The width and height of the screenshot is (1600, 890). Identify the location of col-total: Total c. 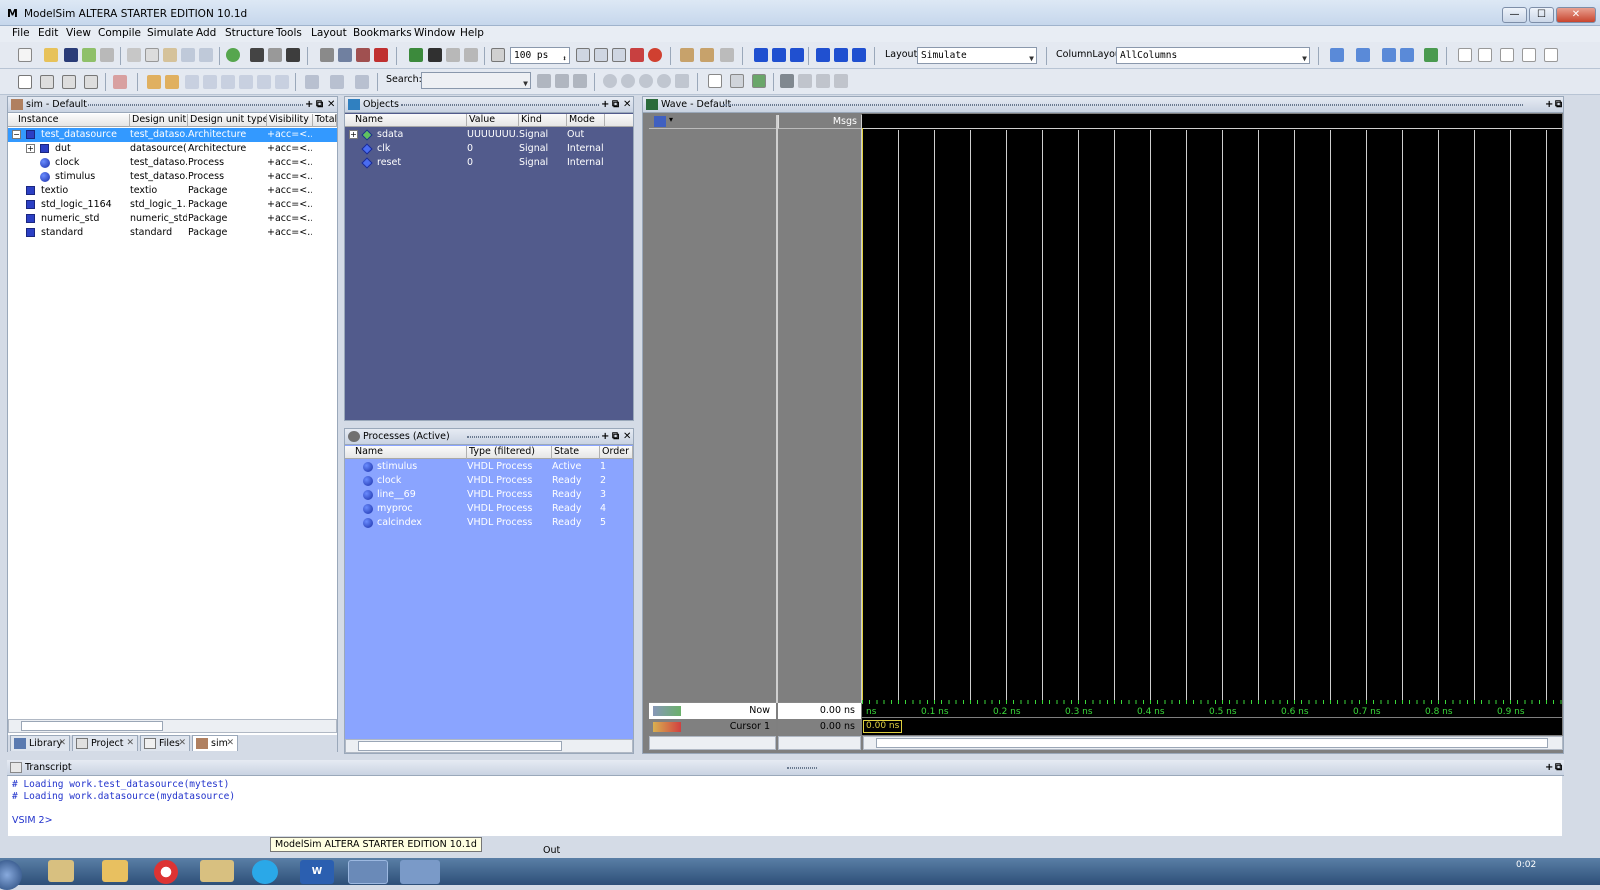
(325, 120).